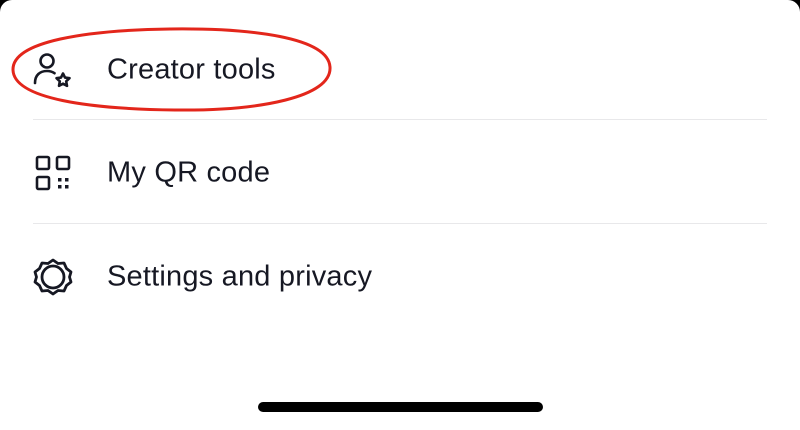 The height and width of the screenshot is (430, 800). Describe the element at coordinates (53, 277) in the screenshot. I see `gear-icon` at that location.